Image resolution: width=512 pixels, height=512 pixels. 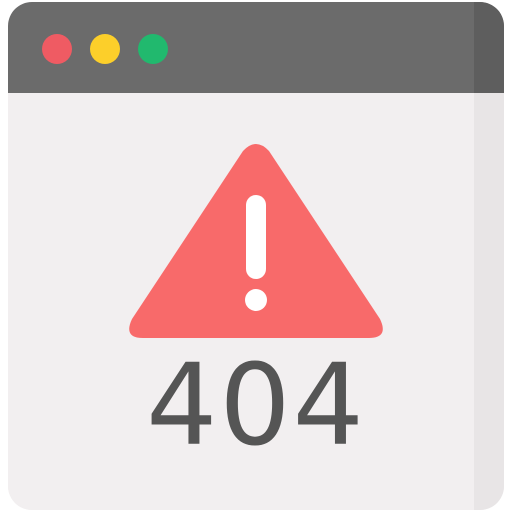 What do you see at coordinates (153, 49) in the screenshot?
I see `window-maximize-dot` at bounding box center [153, 49].